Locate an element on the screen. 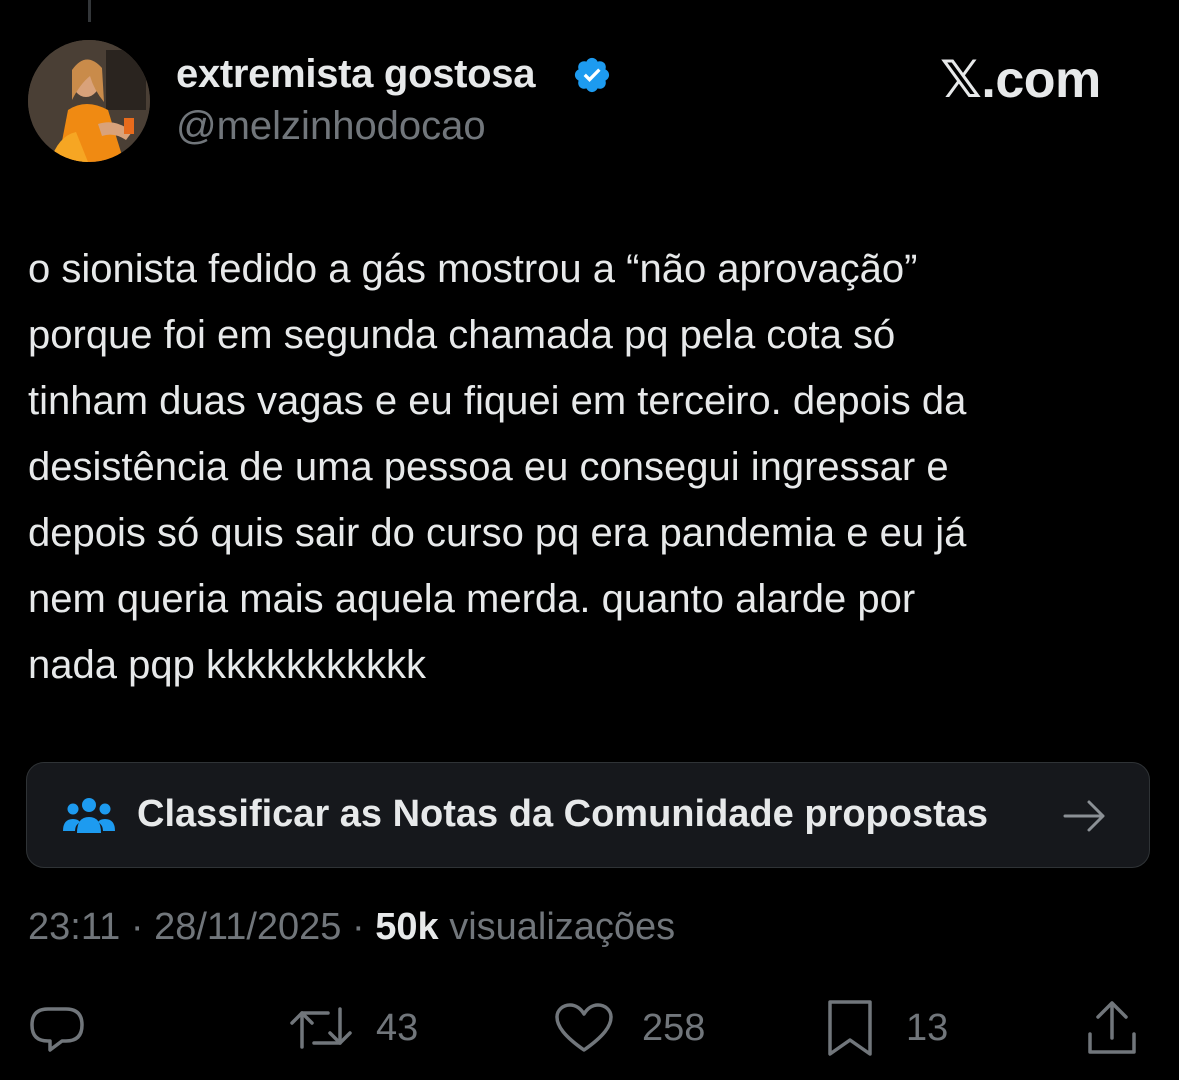 This screenshot has height=1080, width=1179. people-icon is located at coordinates (89, 815).